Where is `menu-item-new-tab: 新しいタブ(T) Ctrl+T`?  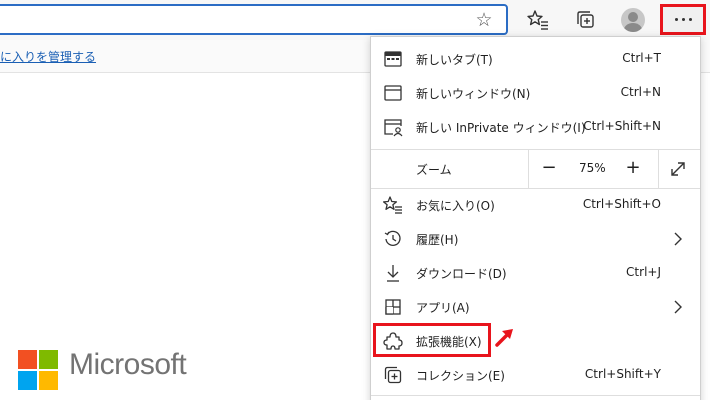
menu-item-new-tab: 新しいタブ(T) Ctrl+T is located at coordinates (535, 59).